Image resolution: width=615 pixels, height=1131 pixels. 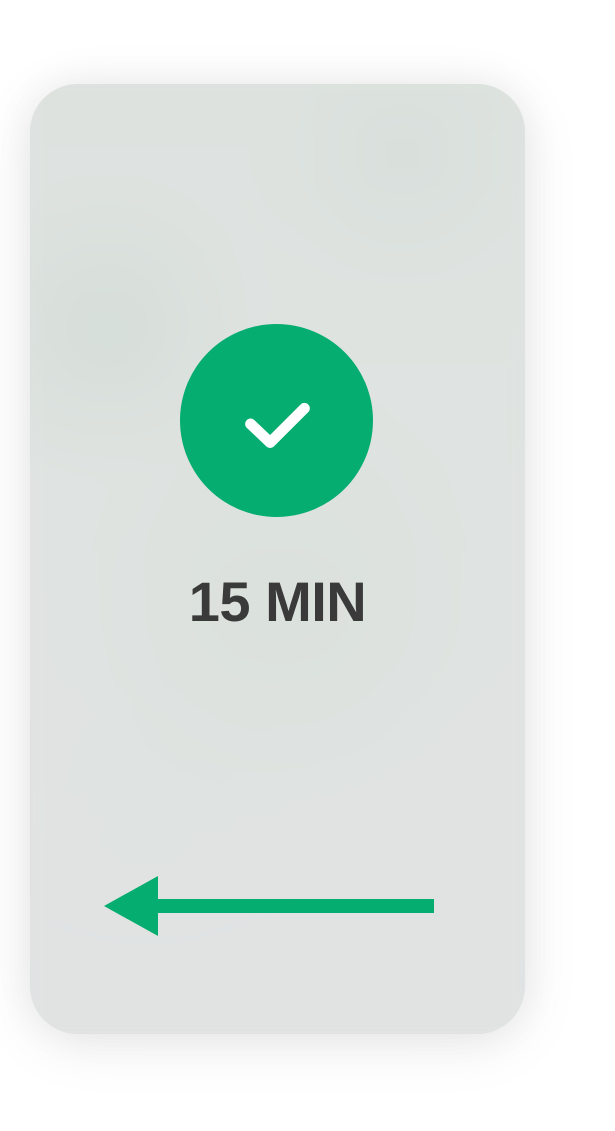 I want to click on duration-label: 15 MIN, so click(x=277, y=601).